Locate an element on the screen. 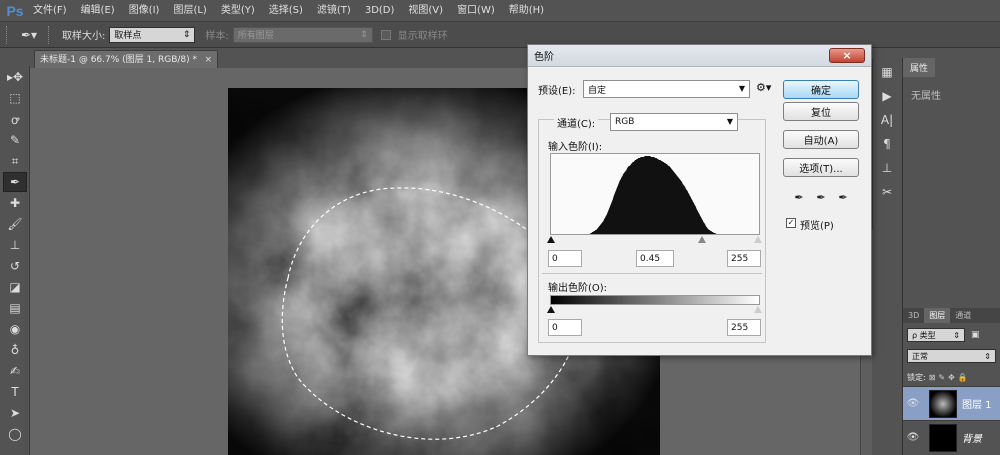 This screenshot has height=455, width=1000. character-panel-icon: A| is located at coordinates (887, 120).